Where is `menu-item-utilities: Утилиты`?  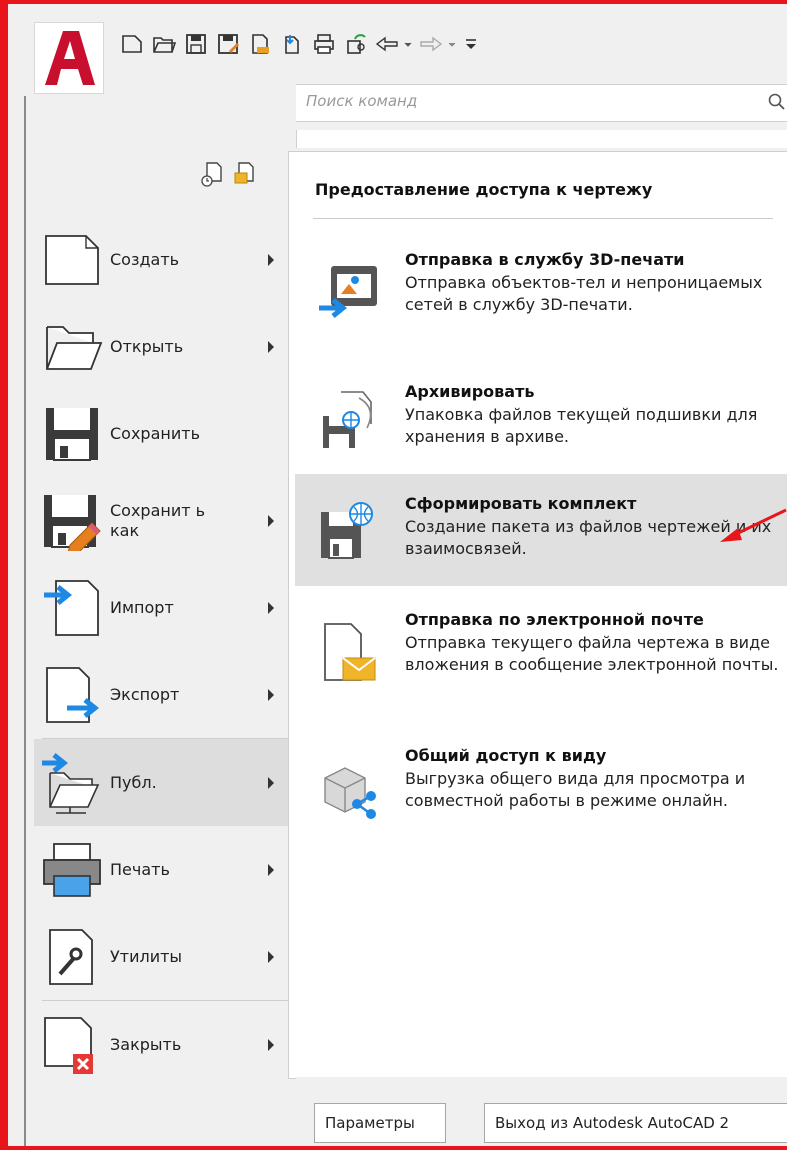 menu-item-utilities: Утилиты is located at coordinates (165, 956).